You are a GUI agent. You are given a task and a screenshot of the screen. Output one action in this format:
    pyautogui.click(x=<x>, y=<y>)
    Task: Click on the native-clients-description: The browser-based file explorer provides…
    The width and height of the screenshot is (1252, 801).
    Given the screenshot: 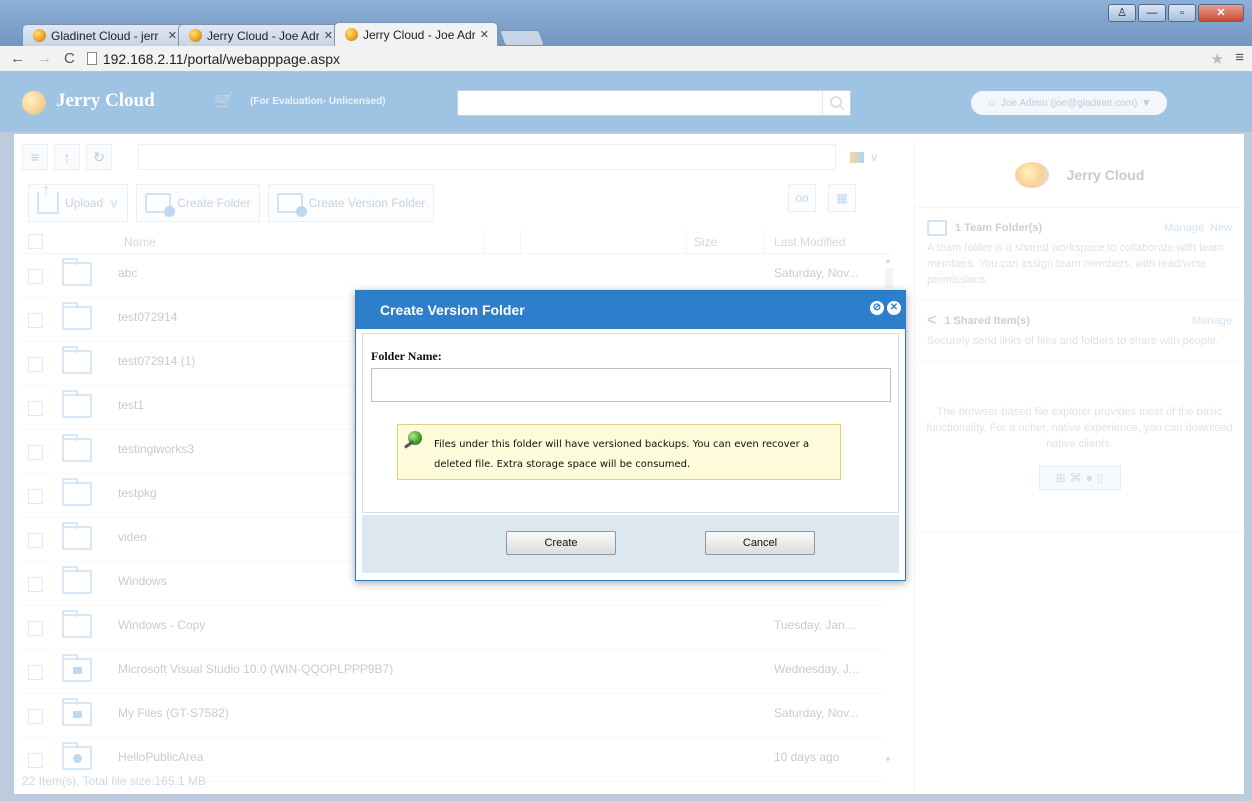 What is the action you would take?
    pyautogui.click(x=1079, y=428)
    